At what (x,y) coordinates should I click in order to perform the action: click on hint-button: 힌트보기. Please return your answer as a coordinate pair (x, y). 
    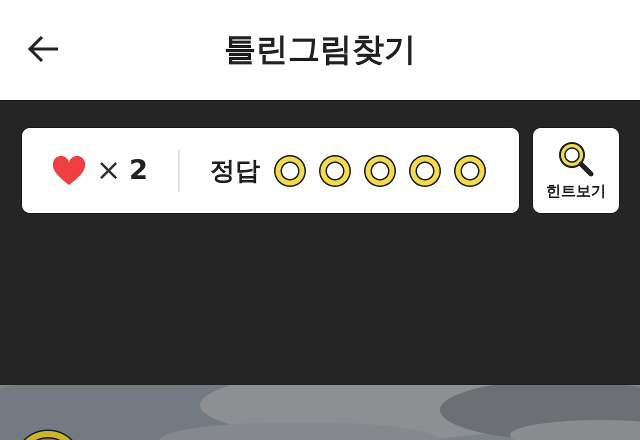
    Looking at the image, I should click on (576, 170).